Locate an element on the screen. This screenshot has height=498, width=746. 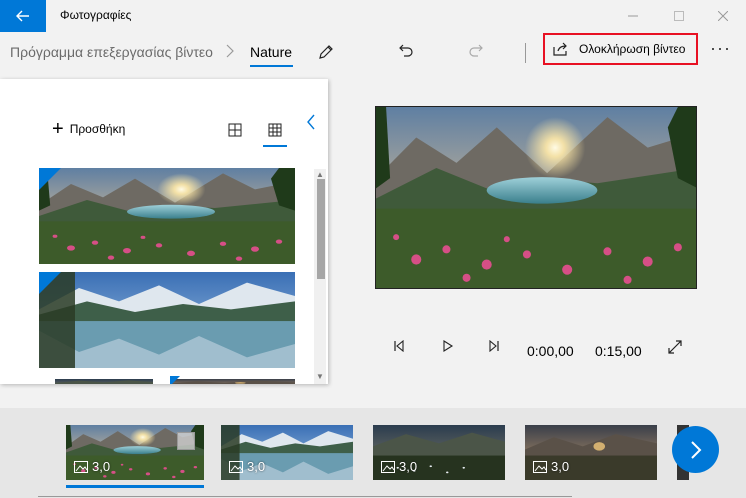
total-time: 0:15,00 is located at coordinates (618, 351).